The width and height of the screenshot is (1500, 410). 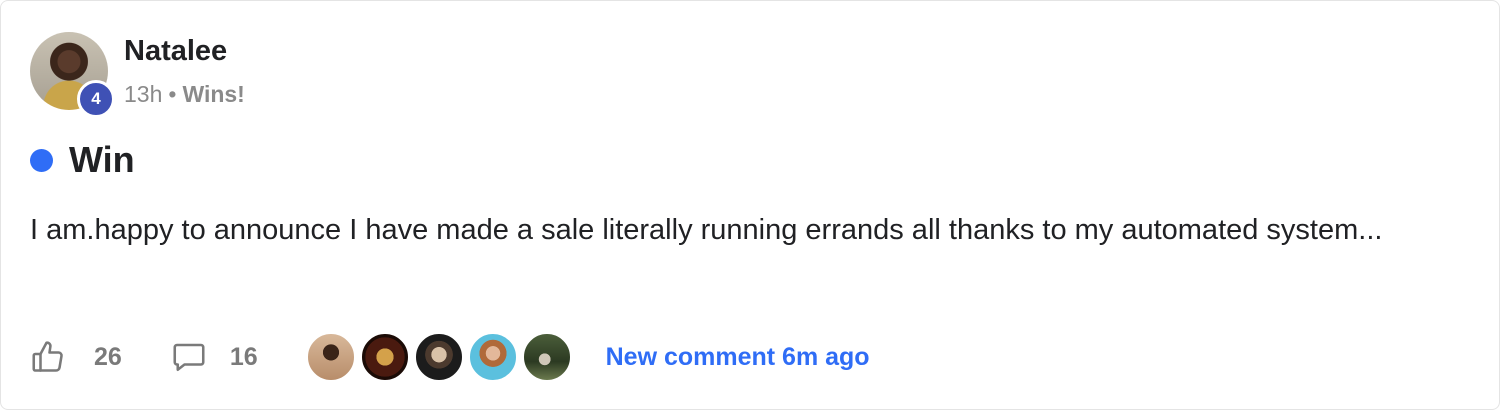 I want to click on unread-dot-icon, so click(x=41, y=160).